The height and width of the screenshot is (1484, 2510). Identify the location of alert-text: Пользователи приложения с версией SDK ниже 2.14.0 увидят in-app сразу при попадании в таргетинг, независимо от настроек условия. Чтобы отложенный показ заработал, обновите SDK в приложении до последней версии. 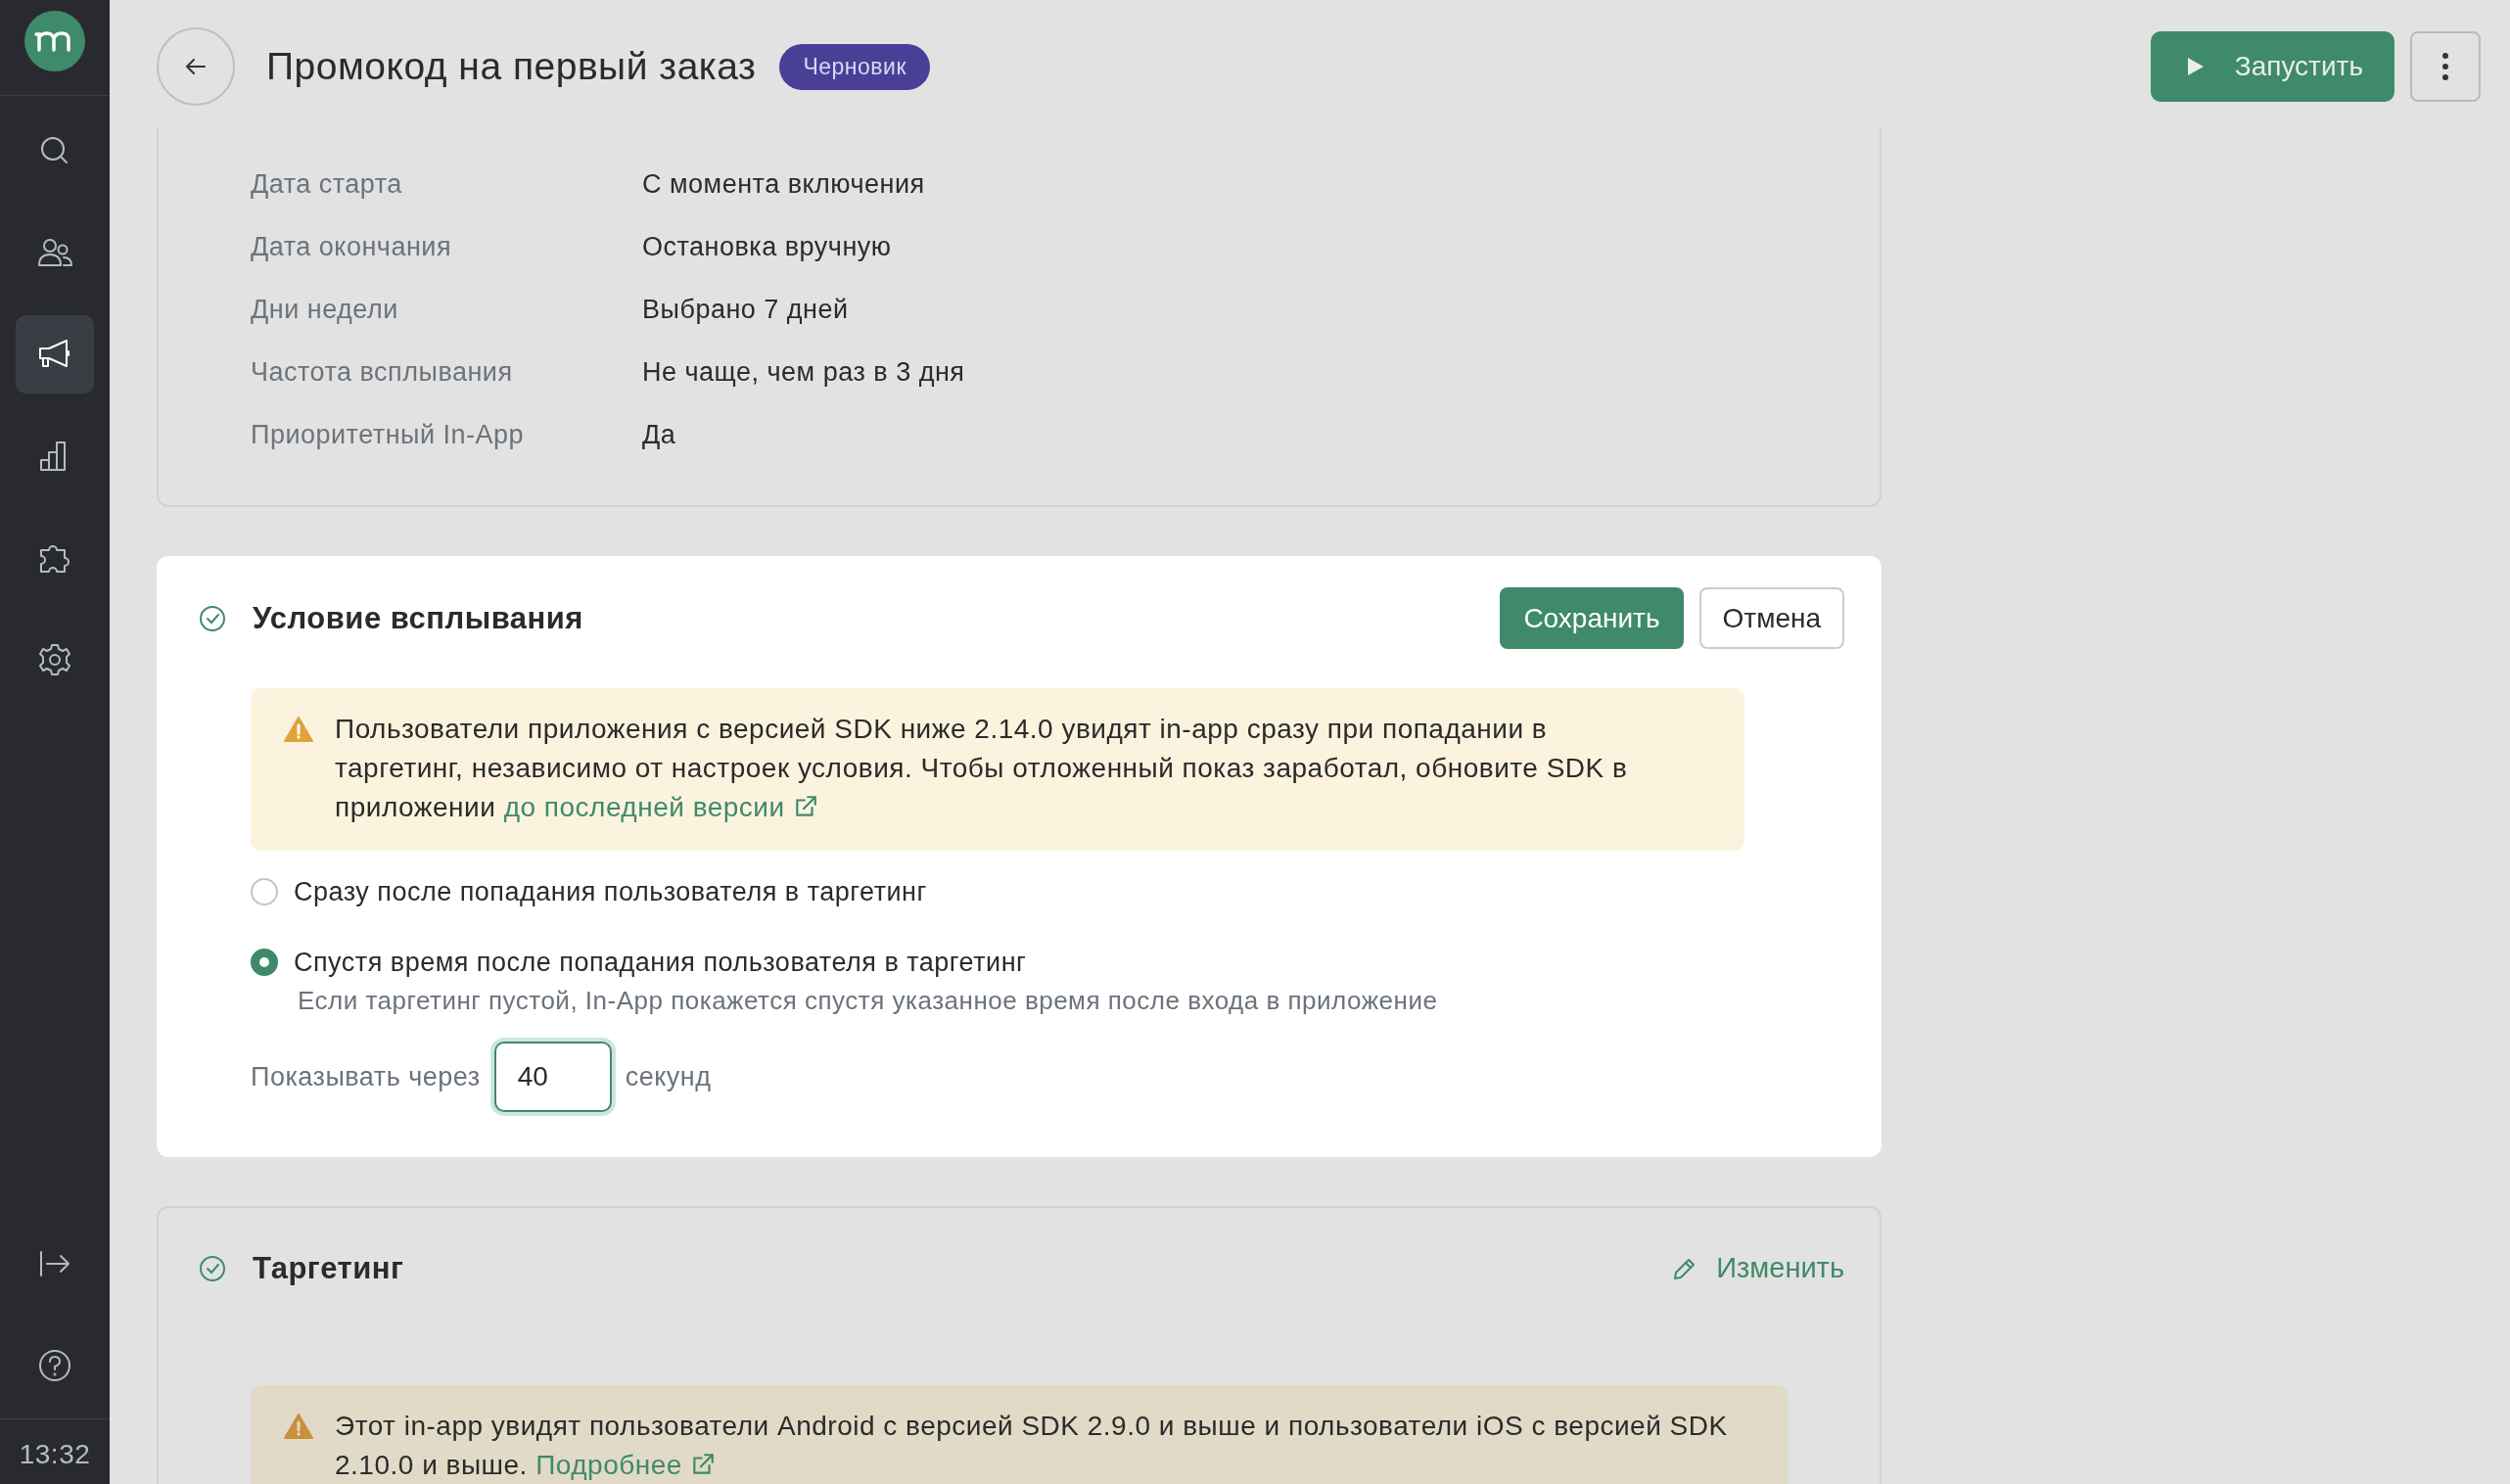
(982, 768).